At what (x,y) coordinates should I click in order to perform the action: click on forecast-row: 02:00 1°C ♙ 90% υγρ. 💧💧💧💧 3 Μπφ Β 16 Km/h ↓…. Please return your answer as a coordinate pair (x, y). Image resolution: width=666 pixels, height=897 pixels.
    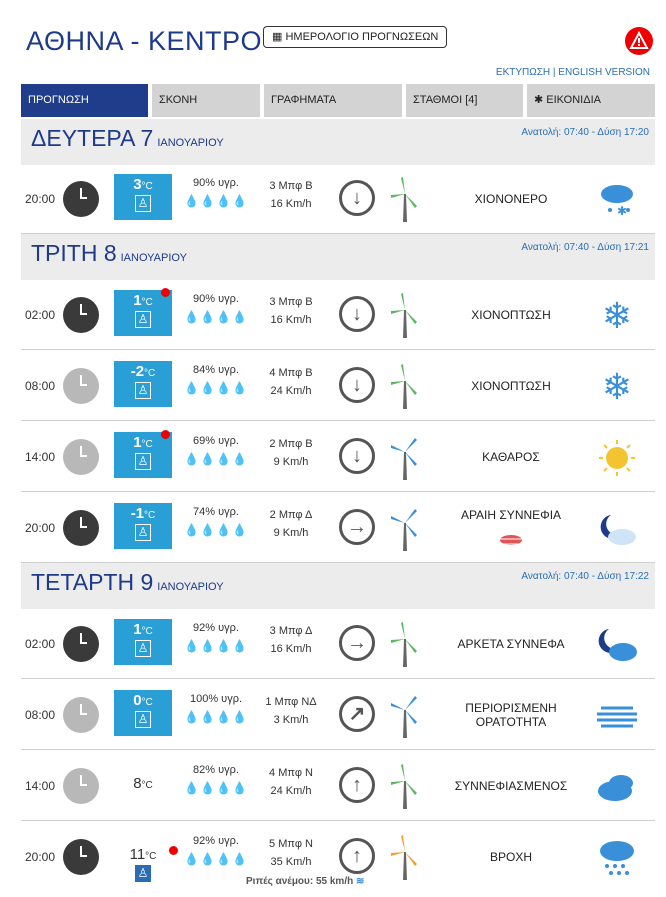
    Looking at the image, I should click on (338, 315).